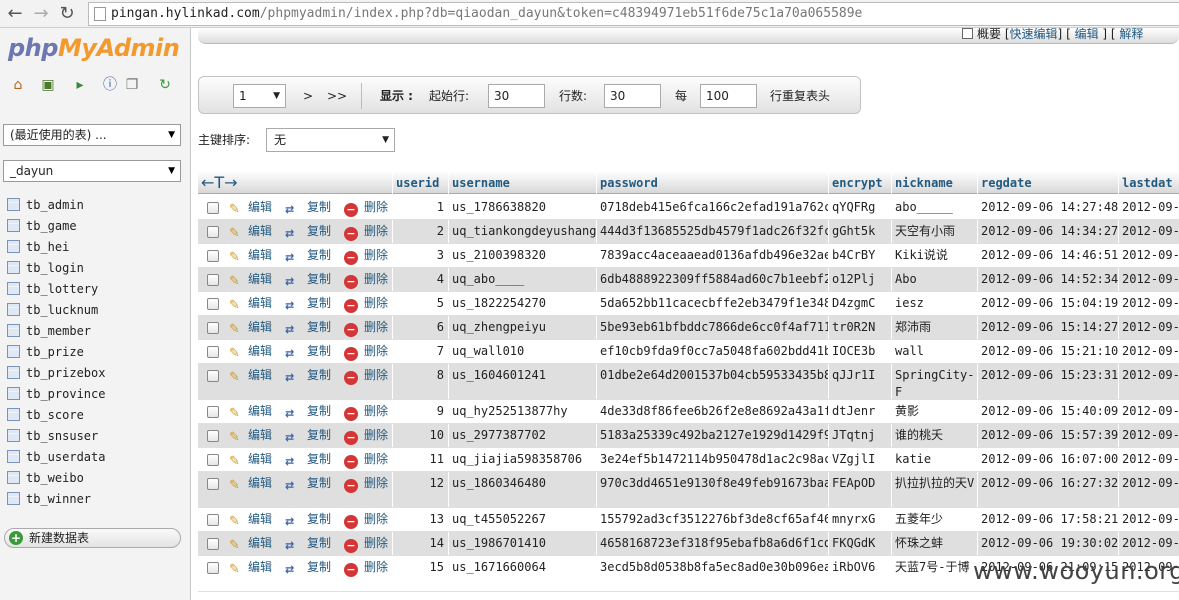 The height and width of the screenshot is (600, 1179). What do you see at coordinates (330, 140) in the screenshot?
I see `sort-by-key-select: 无 ▼` at bounding box center [330, 140].